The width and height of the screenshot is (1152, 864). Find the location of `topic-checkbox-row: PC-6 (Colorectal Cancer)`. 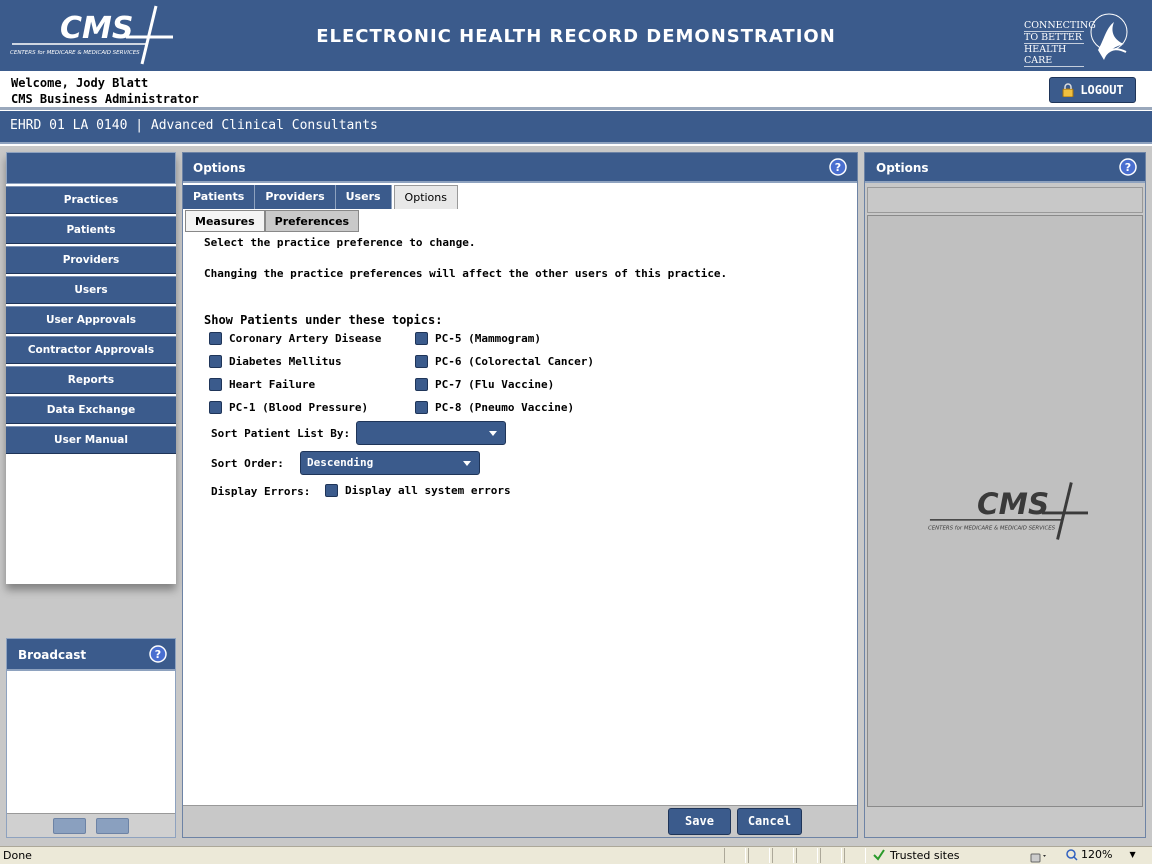

topic-checkbox-row: PC-6 (Colorectal Cancer) is located at coordinates (504, 361).